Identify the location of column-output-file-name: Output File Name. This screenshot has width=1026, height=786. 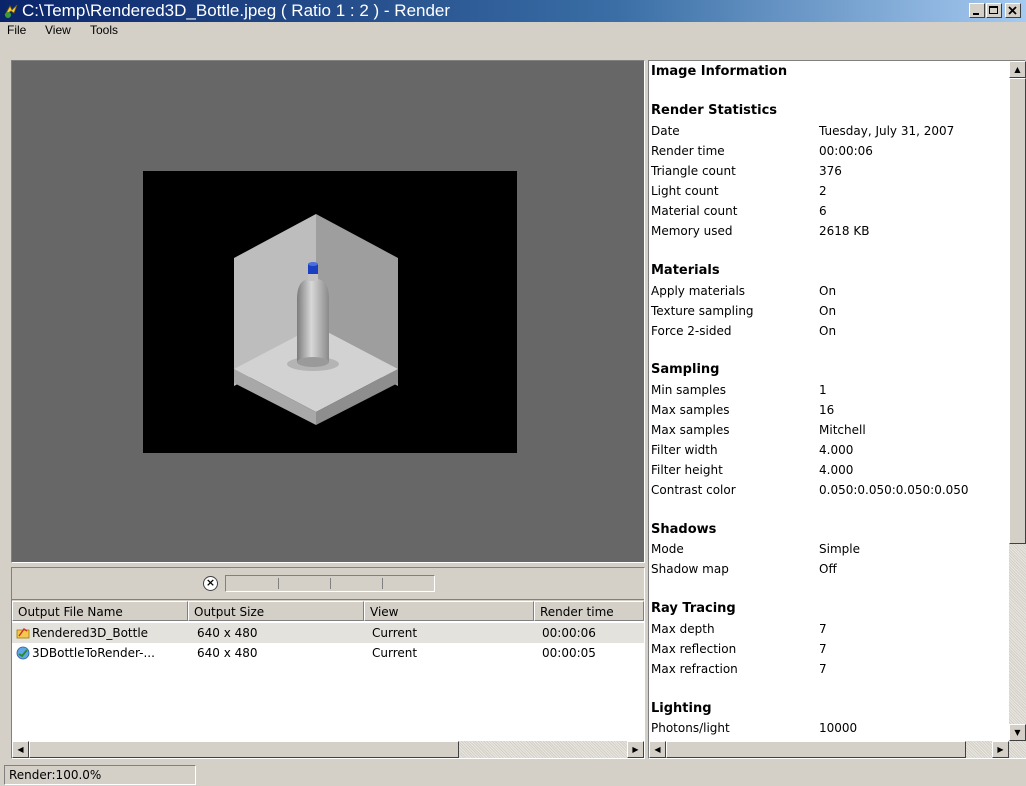
(100, 611).